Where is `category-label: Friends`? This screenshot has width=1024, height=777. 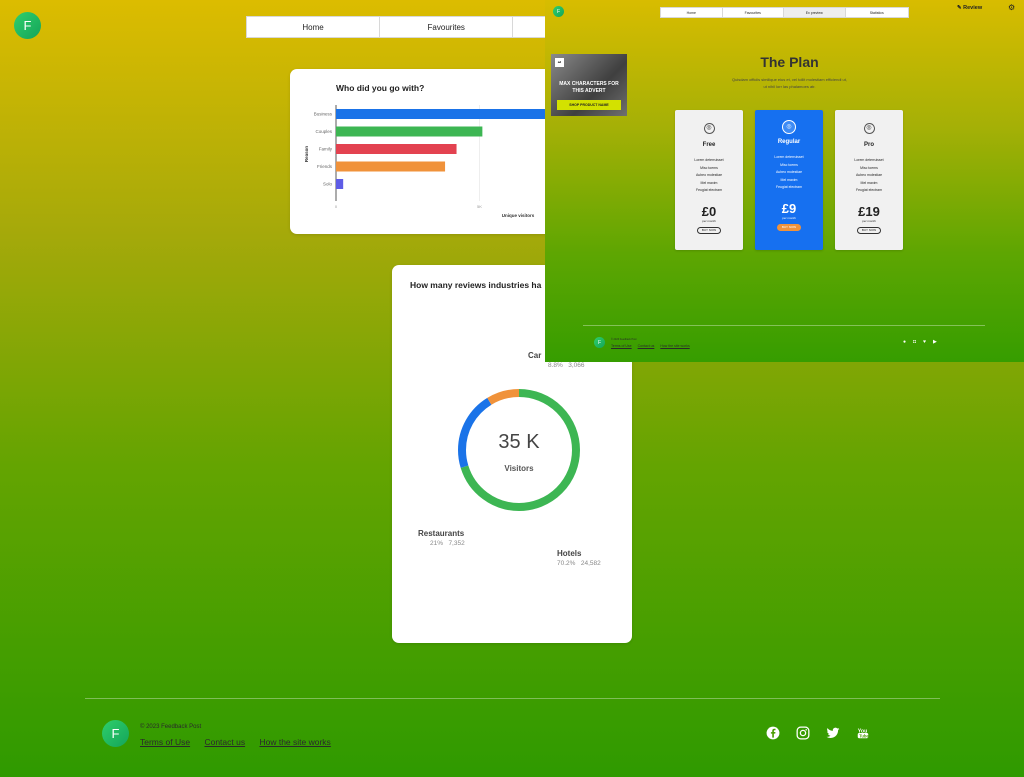
category-label: Friends is located at coordinates (325, 166).